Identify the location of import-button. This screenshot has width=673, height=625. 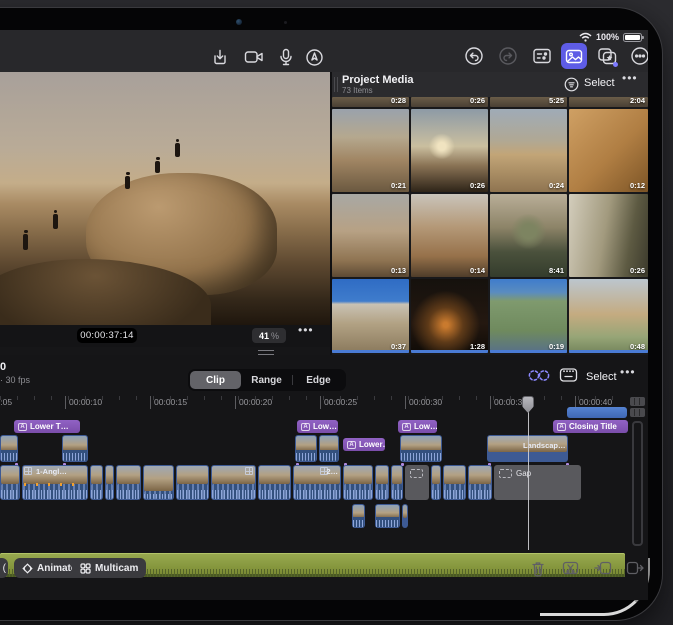
(220, 57).